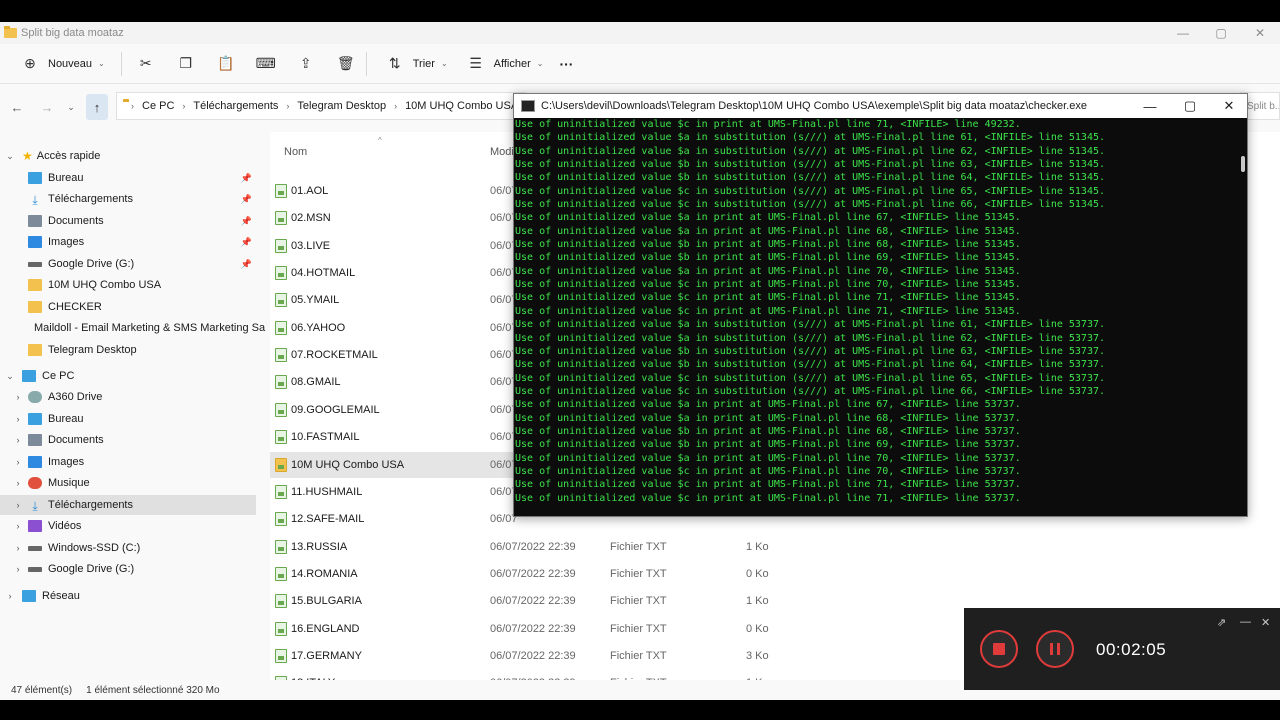 The height and width of the screenshot is (720, 1280). Describe the element at coordinates (346, 64) in the screenshot. I see `delete-icon: 🗑` at that location.